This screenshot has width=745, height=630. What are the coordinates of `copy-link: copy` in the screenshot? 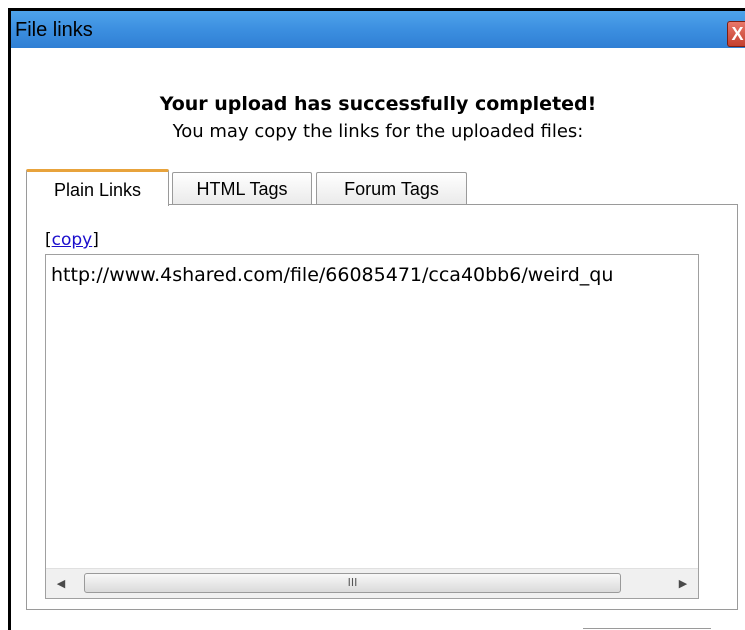 It's located at (72, 240).